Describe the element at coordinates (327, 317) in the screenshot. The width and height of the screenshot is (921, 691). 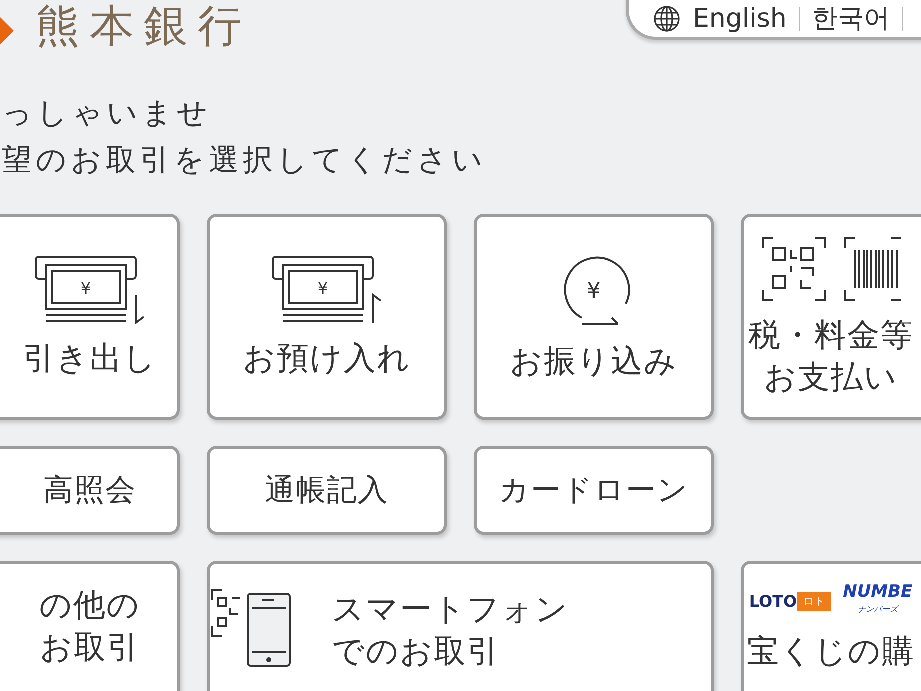
I see `menu-button: ¥ お預け入れ` at that location.